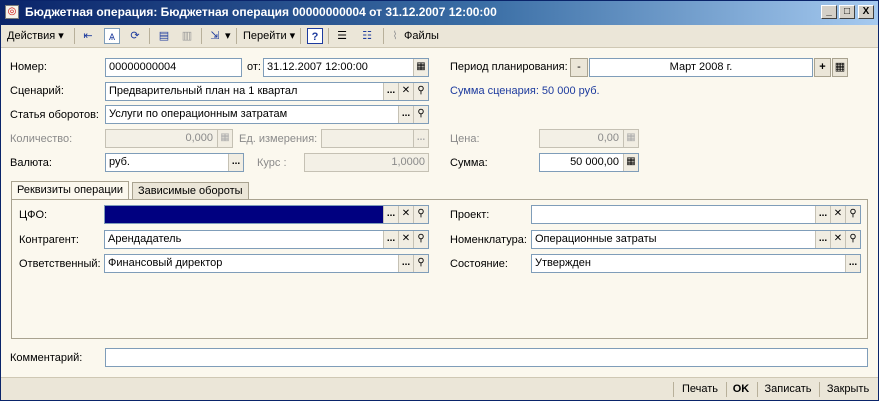 Image resolution: width=879 pixels, height=401 pixels. What do you see at coordinates (469, 163) in the screenshot?
I see `sum-label: Сумма:` at bounding box center [469, 163].